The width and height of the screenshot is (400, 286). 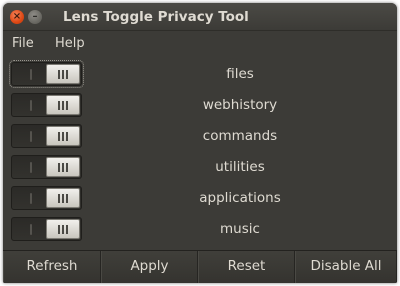 What do you see at coordinates (240, 105) in the screenshot?
I see `lens-label: webhistory` at bounding box center [240, 105].